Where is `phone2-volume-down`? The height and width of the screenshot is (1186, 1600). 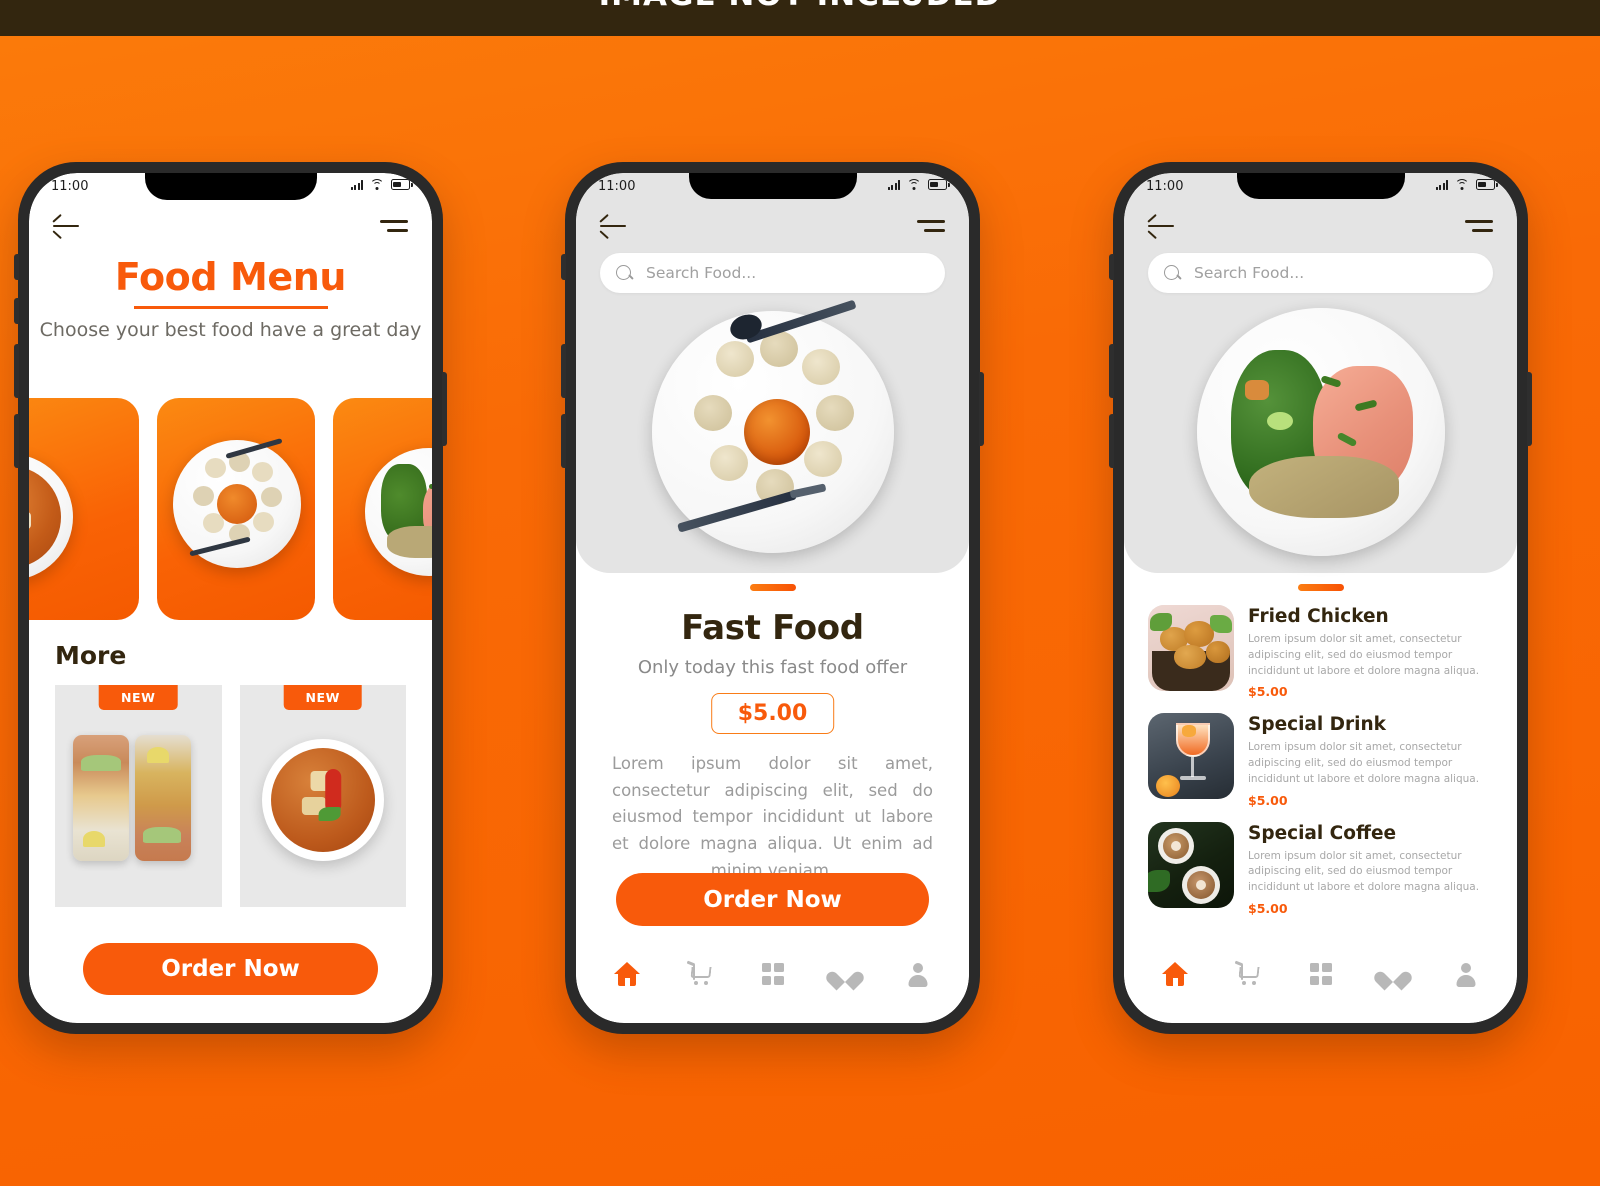 phone2-volume-down is located at coordinates (563, 441).